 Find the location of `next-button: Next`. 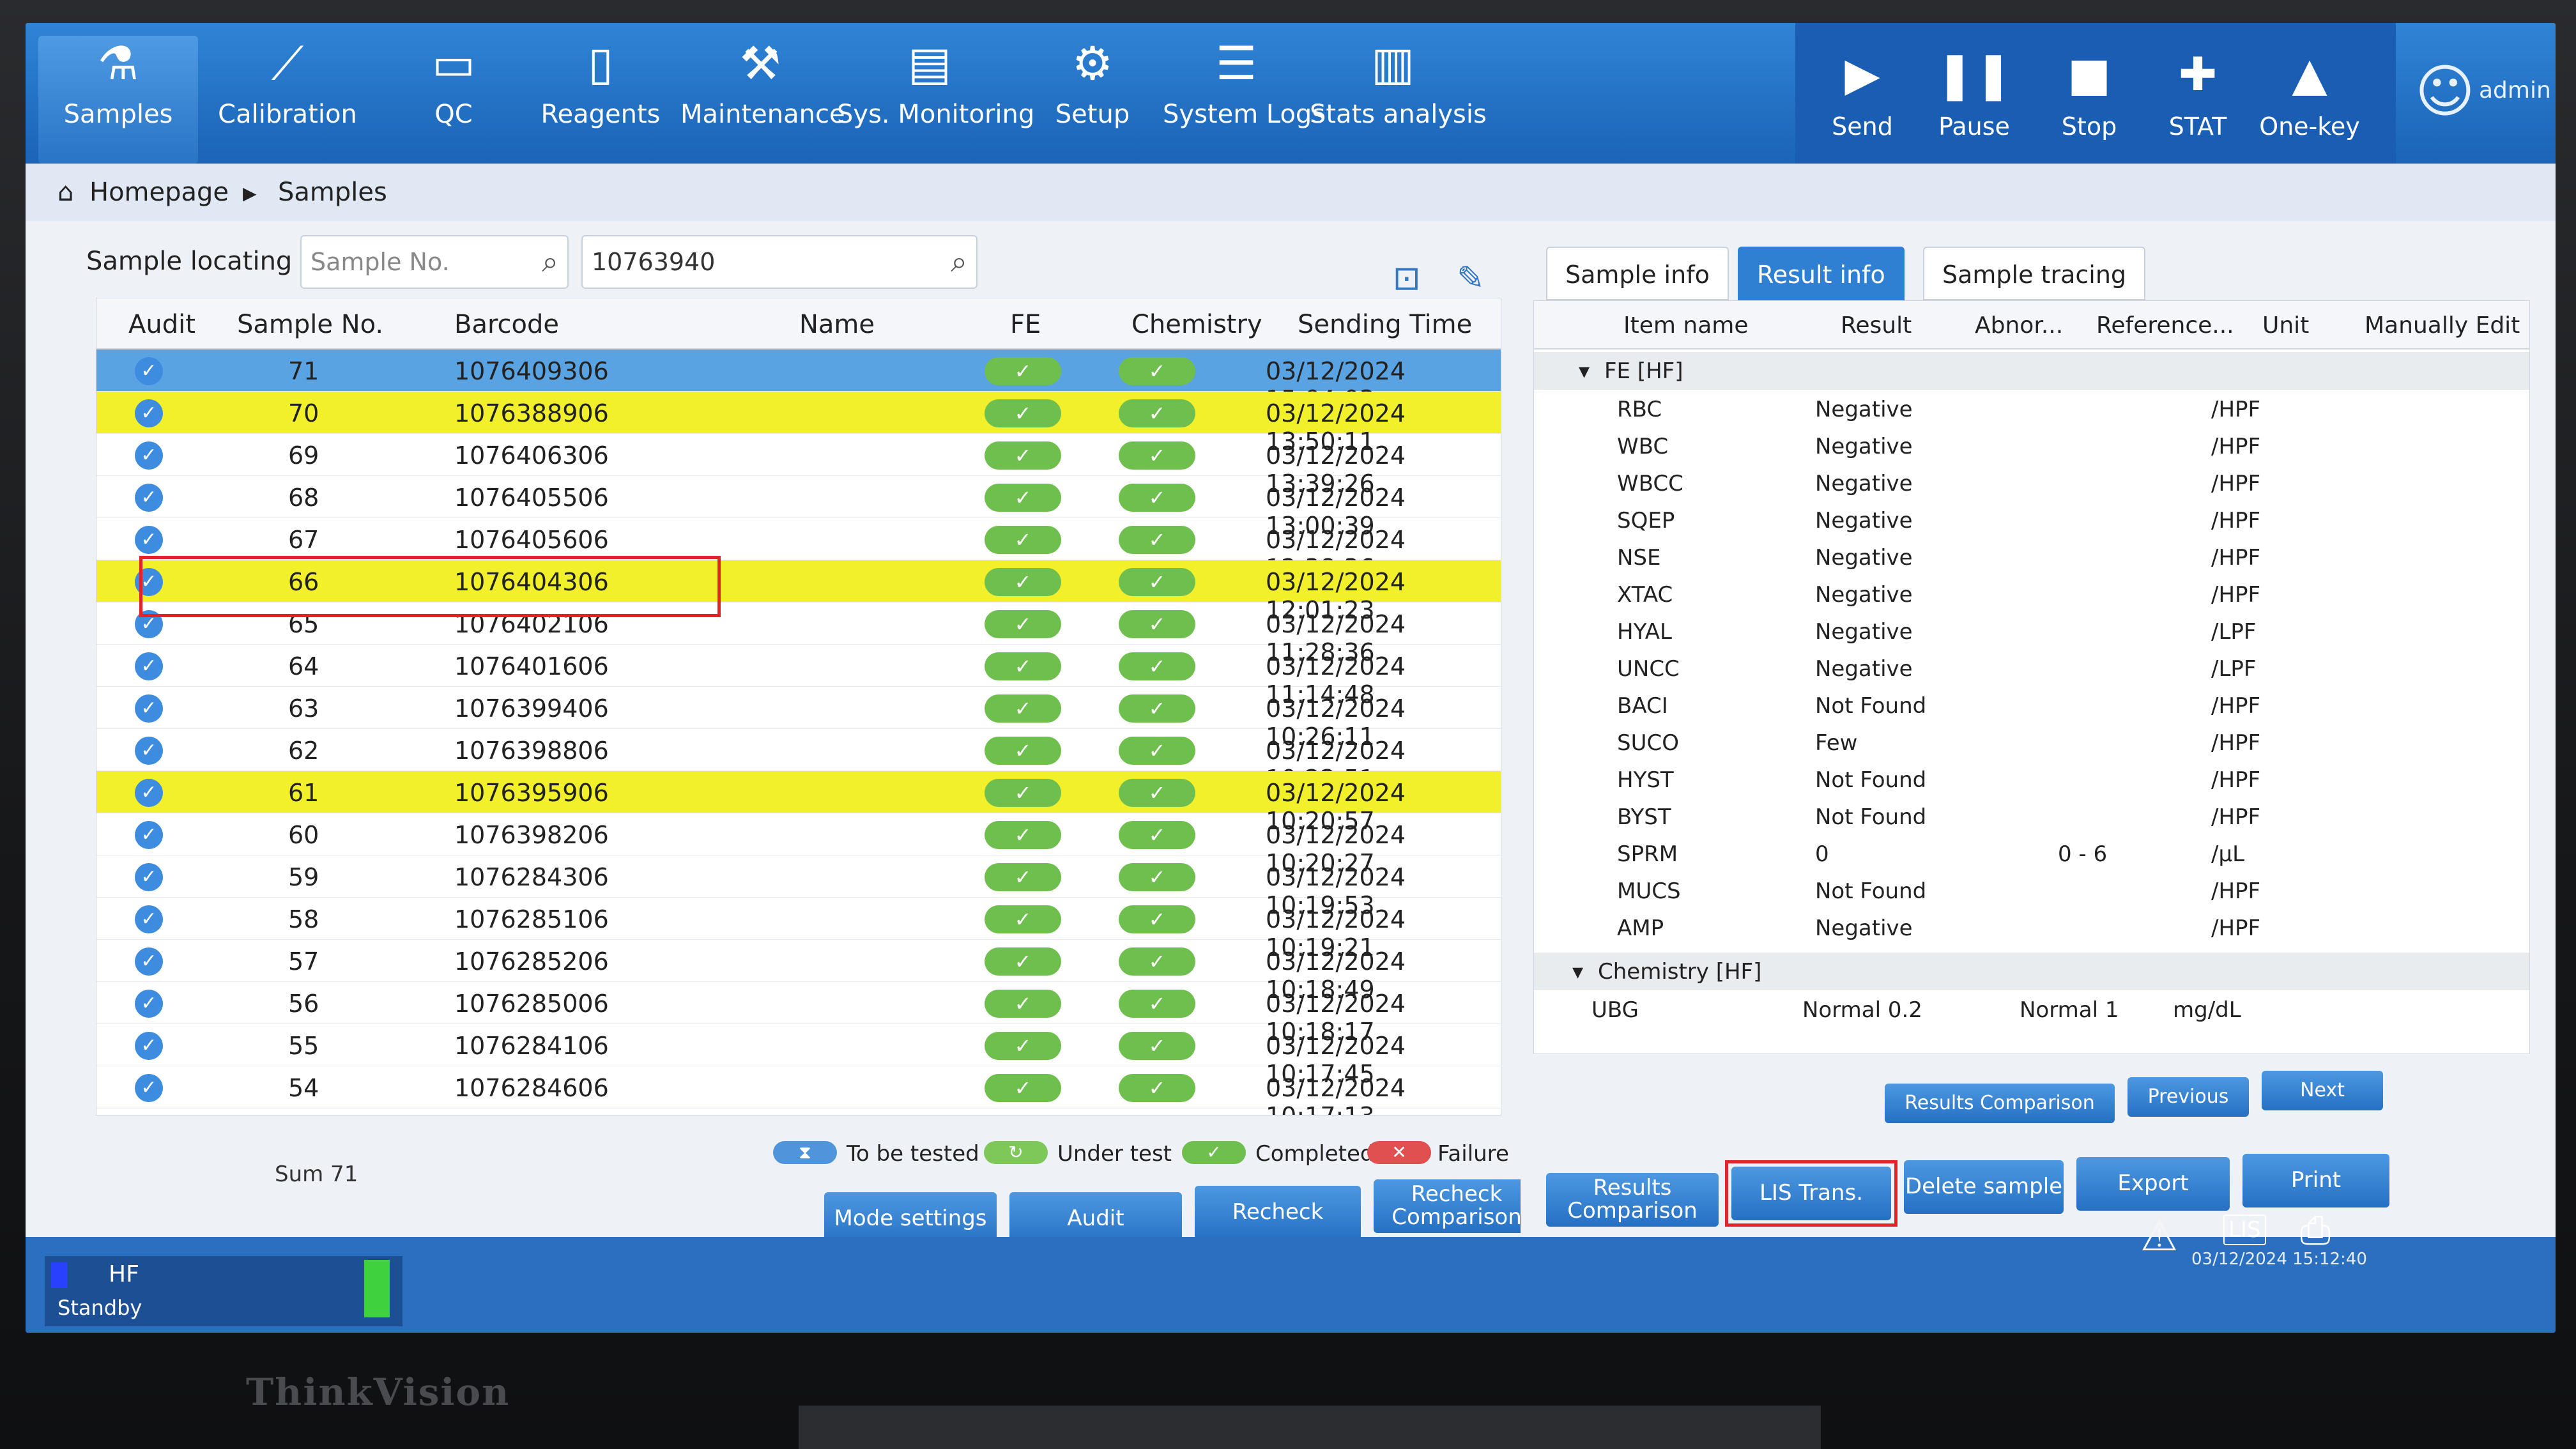

next-button: Next is located at coordinates (2322, 1090).